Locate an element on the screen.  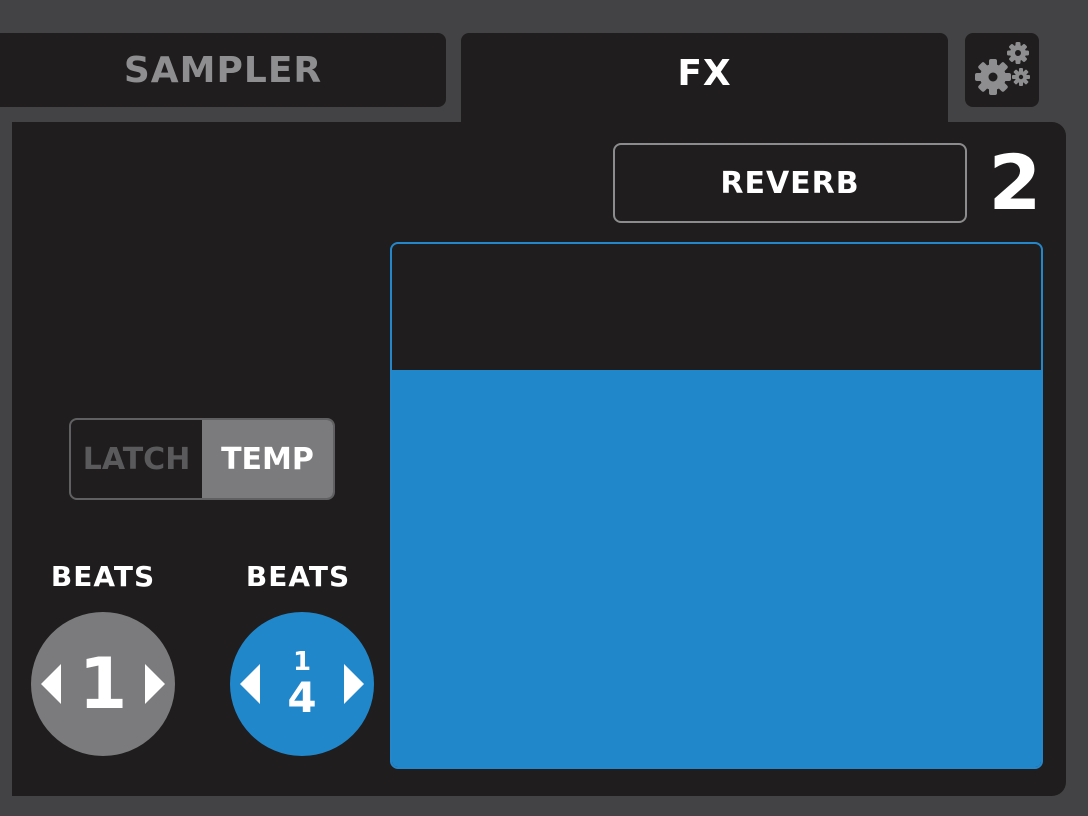
beats1-knob: 1 is located at coordinates (103, 684).